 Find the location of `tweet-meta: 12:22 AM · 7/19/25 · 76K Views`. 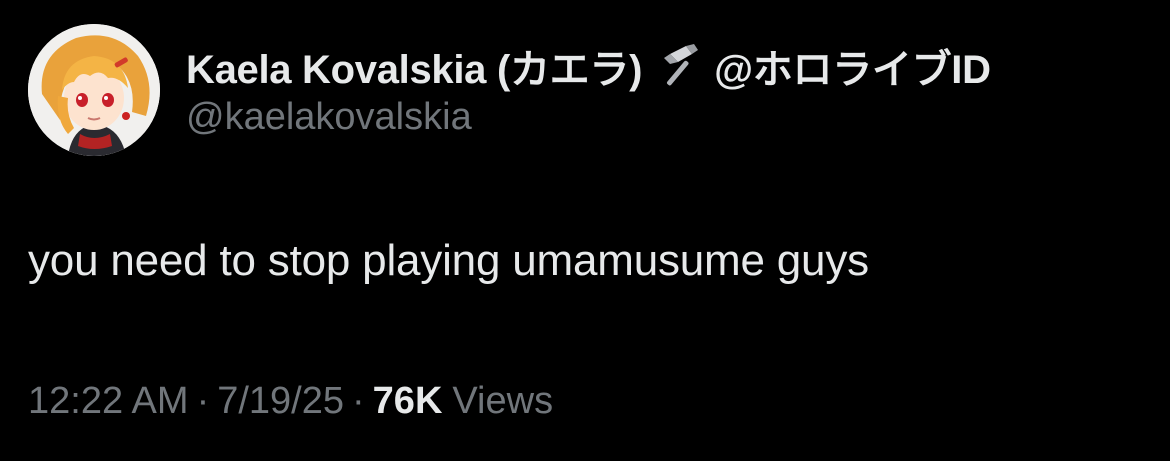

tweet-meta: 12:22 AM · 7/19/25 · 76K Views is located at coordinates (290, 401).